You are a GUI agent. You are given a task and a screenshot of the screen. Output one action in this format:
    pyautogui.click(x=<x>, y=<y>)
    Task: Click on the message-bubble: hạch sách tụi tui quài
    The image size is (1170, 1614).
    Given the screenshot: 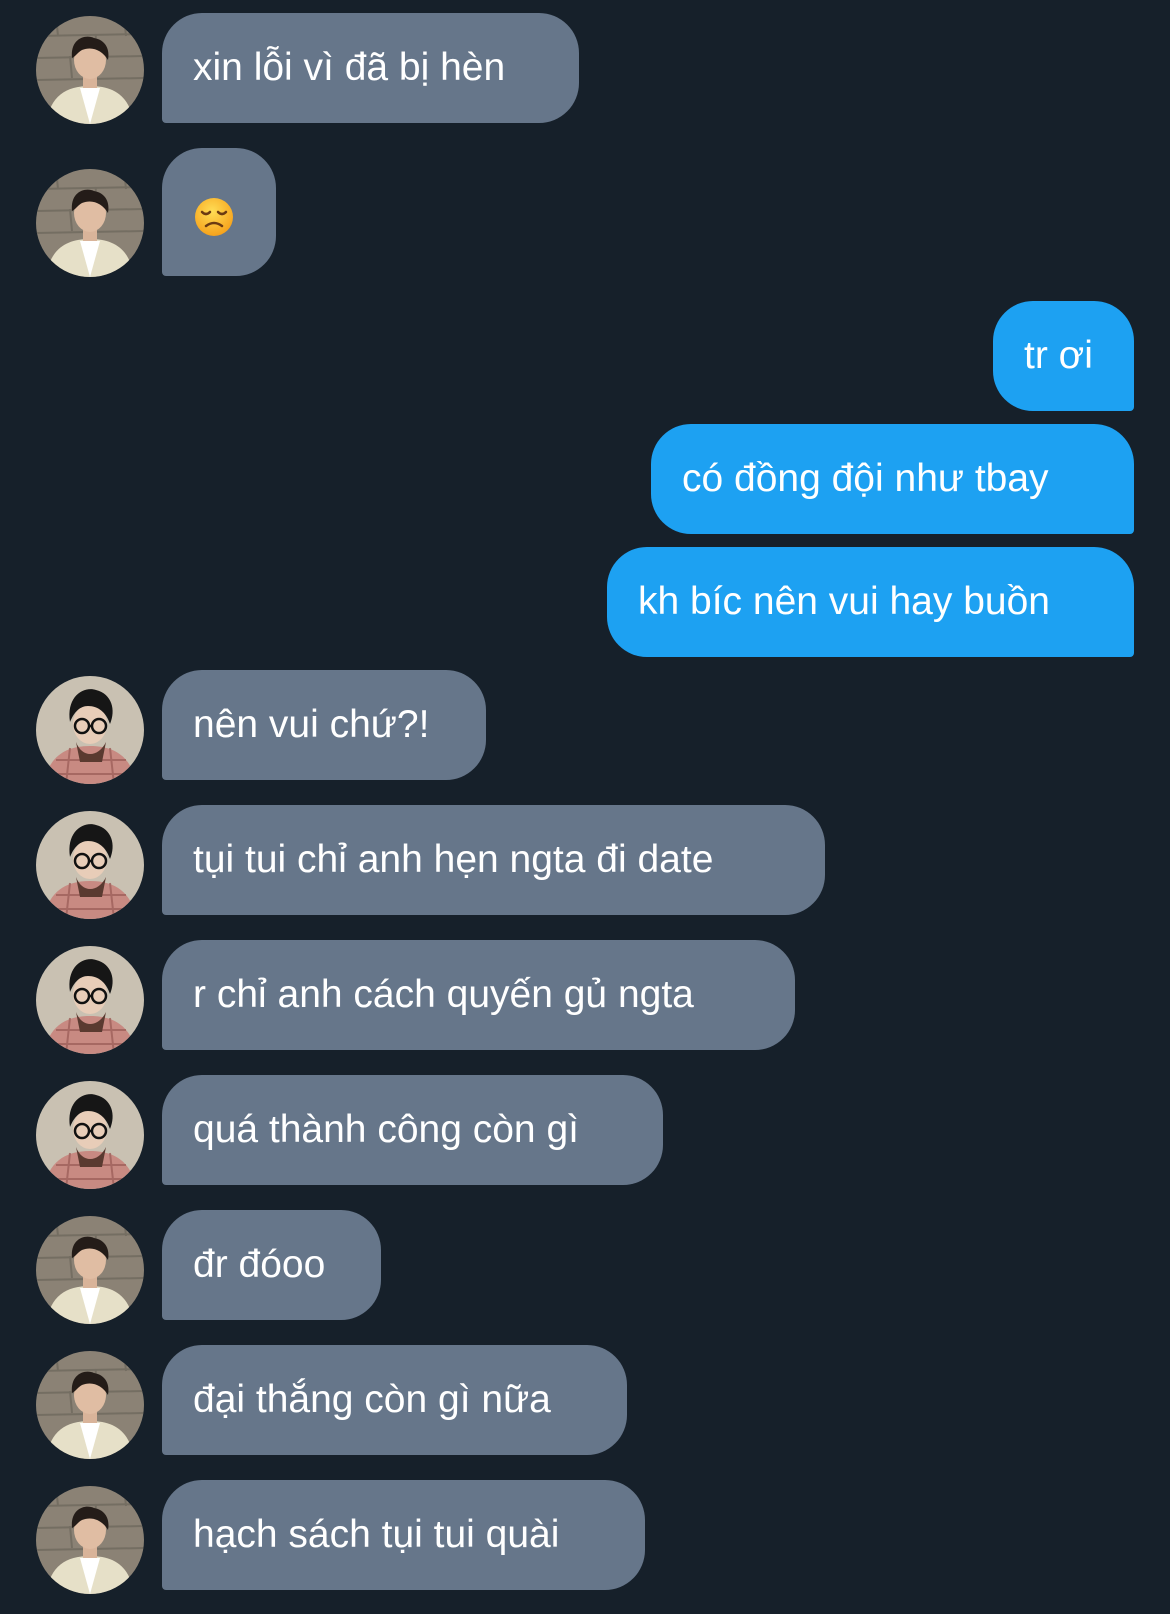 What is the action you would take?
    pyautogui.click(x=403, y=1535)
    